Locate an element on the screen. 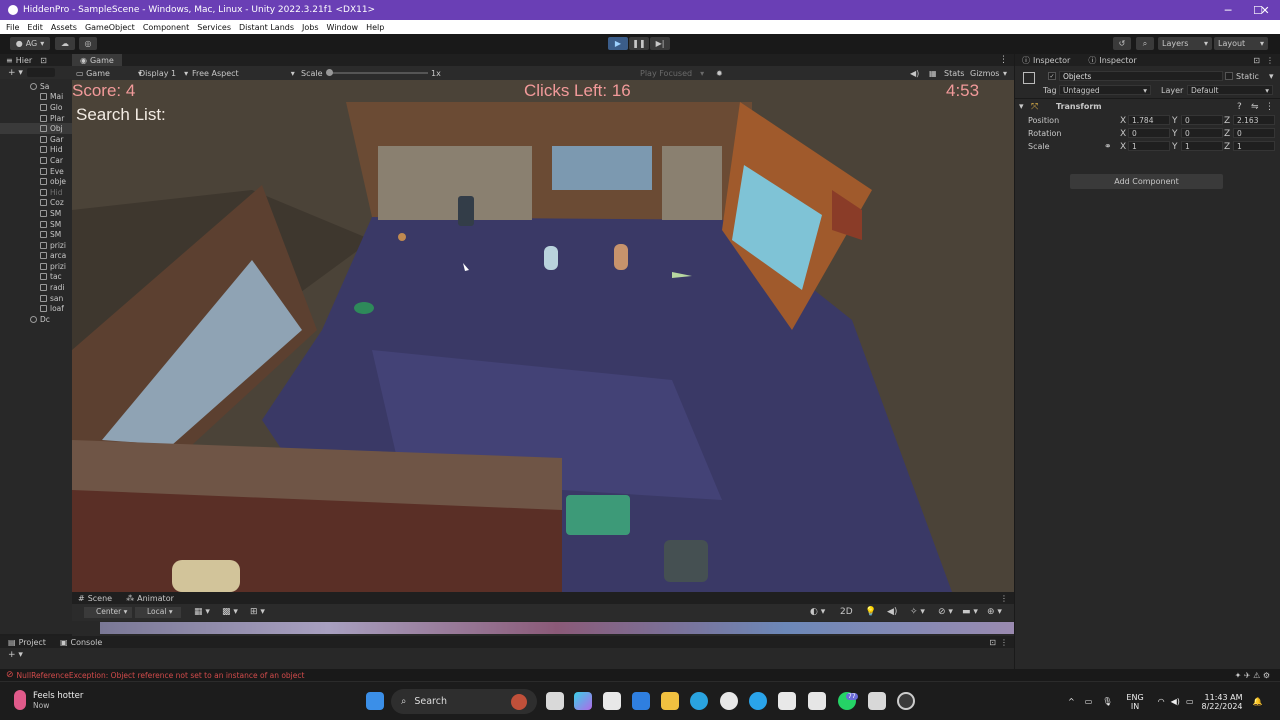  play-button: ▶ is located at coordinates (618, 43).